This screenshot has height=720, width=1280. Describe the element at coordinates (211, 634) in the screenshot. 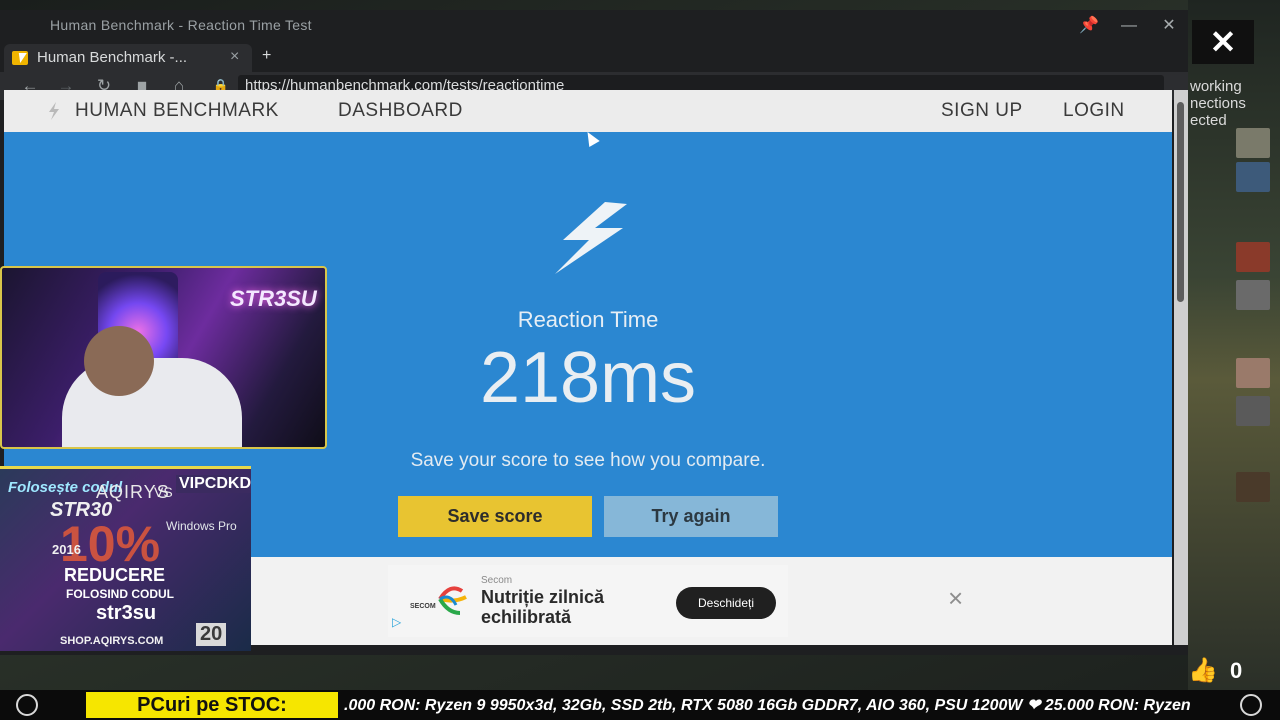

I see `promo-badge: 20` at that location.